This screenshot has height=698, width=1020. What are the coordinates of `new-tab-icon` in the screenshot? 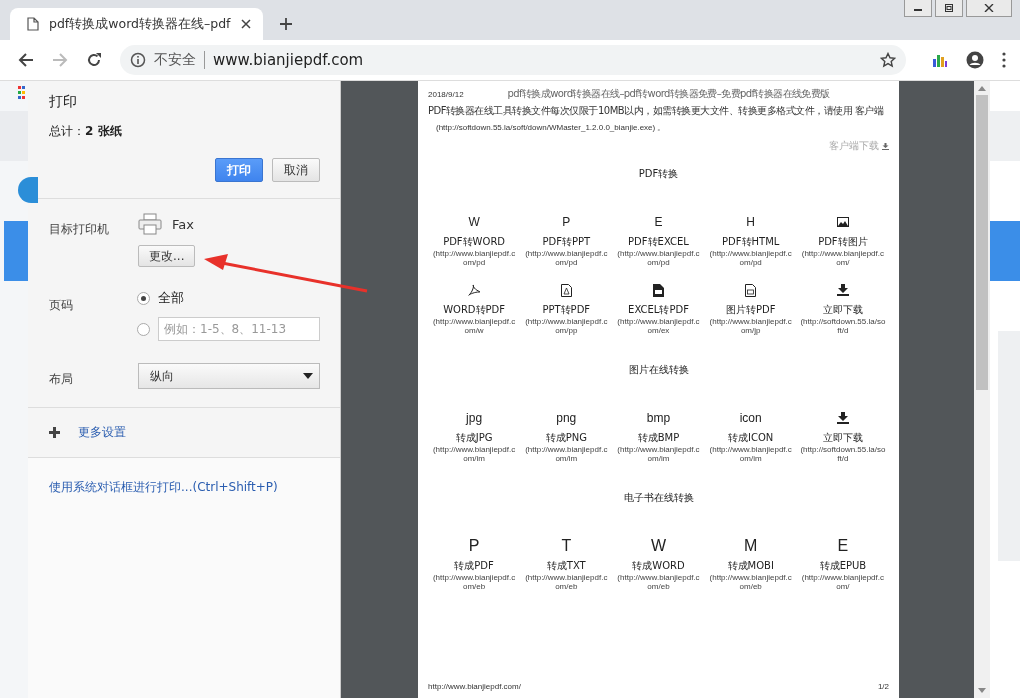 It's located at (285, 24).